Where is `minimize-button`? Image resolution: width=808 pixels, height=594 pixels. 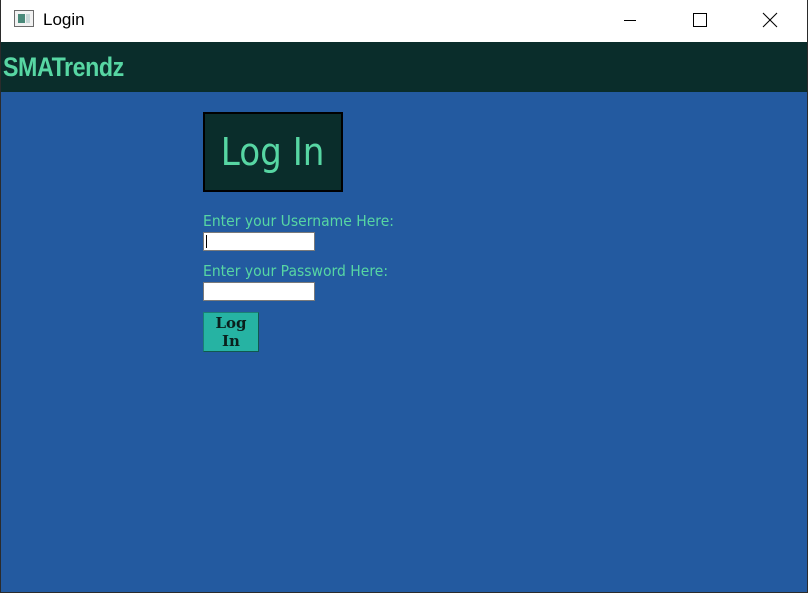 minimize-button is located at coordinates (630, 20).